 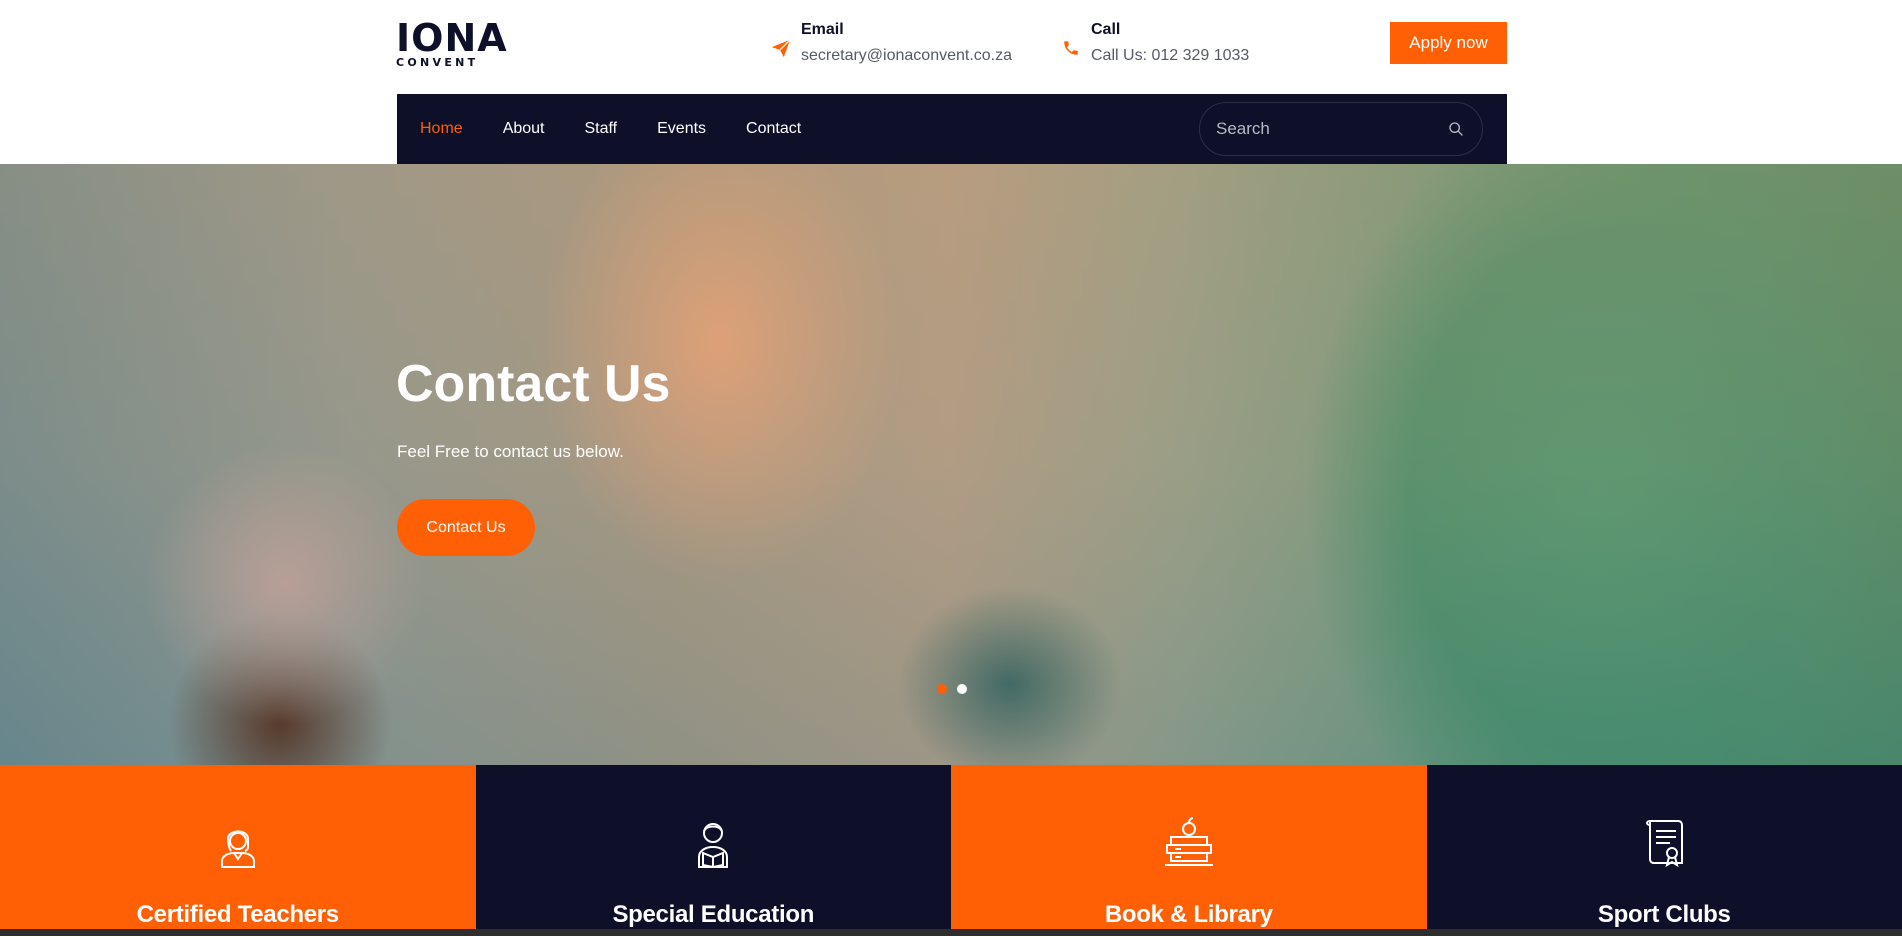 What do you see at coordinates (533, 384) in the screenshot?
I see `hero-title: Contact Us` at bounding box center [533, 384].